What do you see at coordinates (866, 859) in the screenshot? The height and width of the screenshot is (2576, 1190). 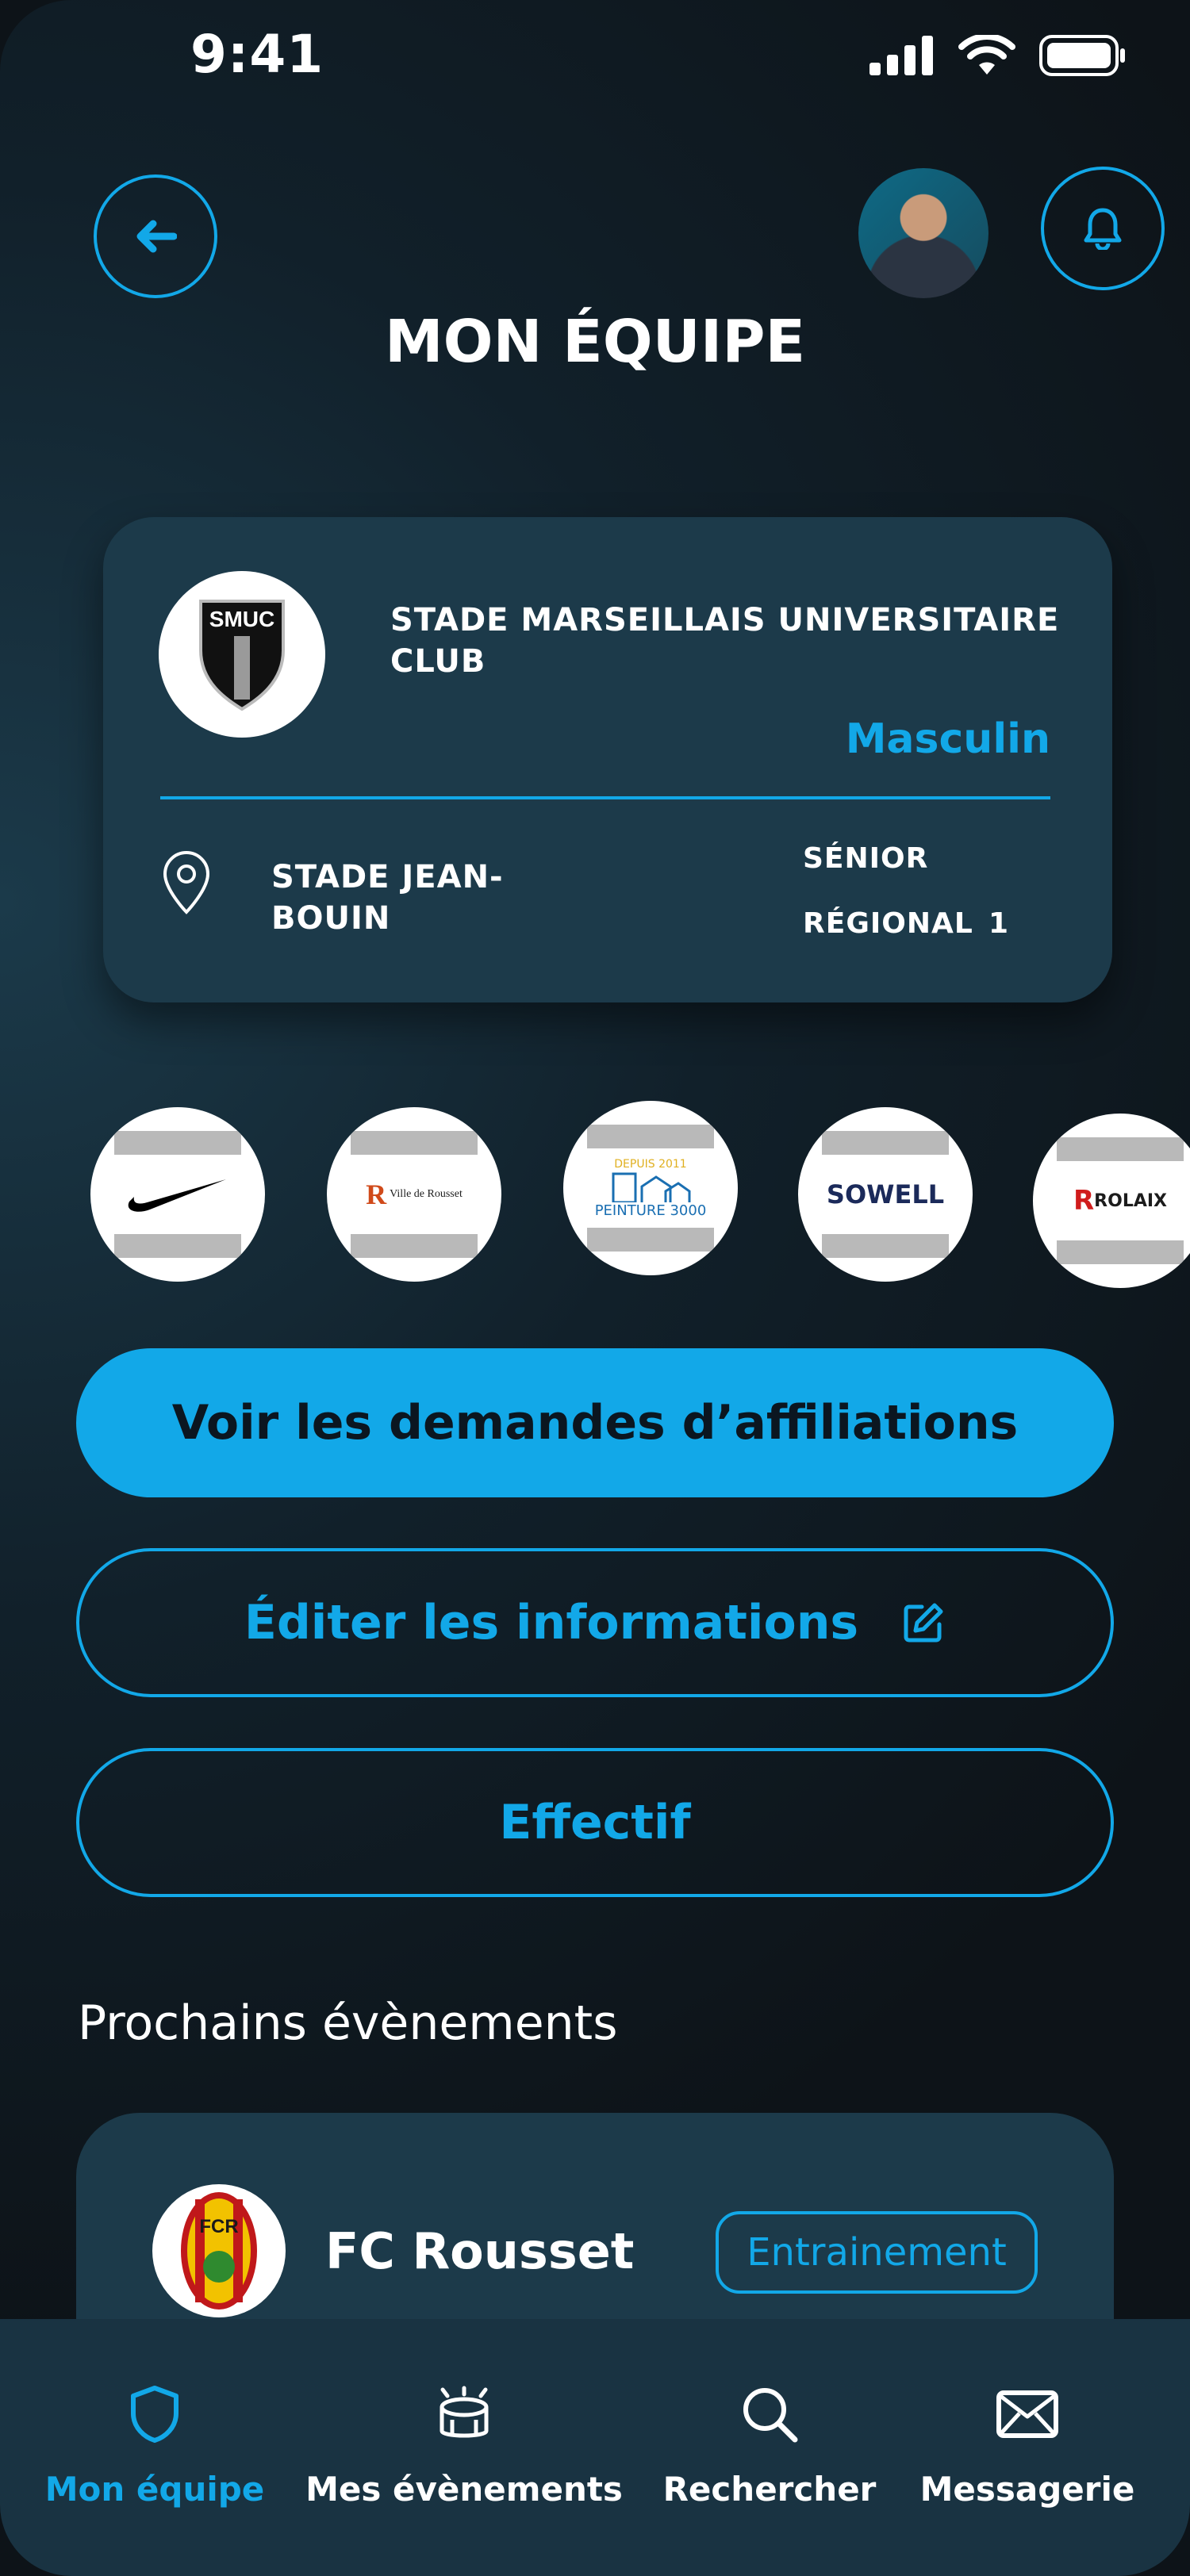 I see `team-category: SÉNIOR` at bounding box center [866, 859].